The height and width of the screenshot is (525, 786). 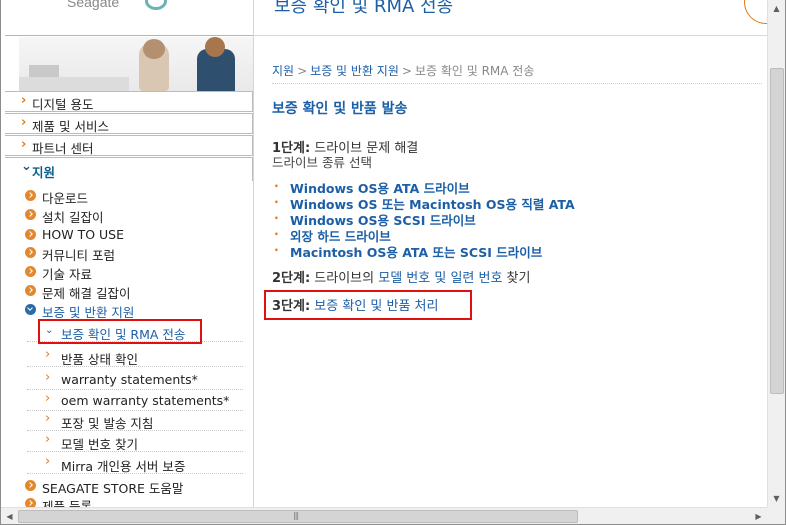 What do you see at coordinates (156, 5) in the screenshot?
I see `seagate-logo-icon` at bounding box center [156, 5].